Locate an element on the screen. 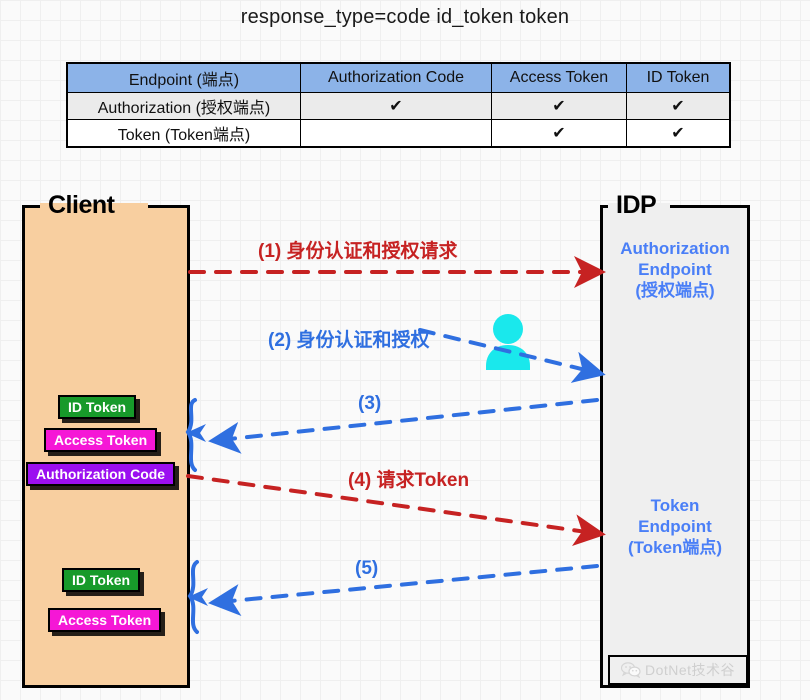  watermark: DotNet技术谷 is located at coordinates (678, 670).